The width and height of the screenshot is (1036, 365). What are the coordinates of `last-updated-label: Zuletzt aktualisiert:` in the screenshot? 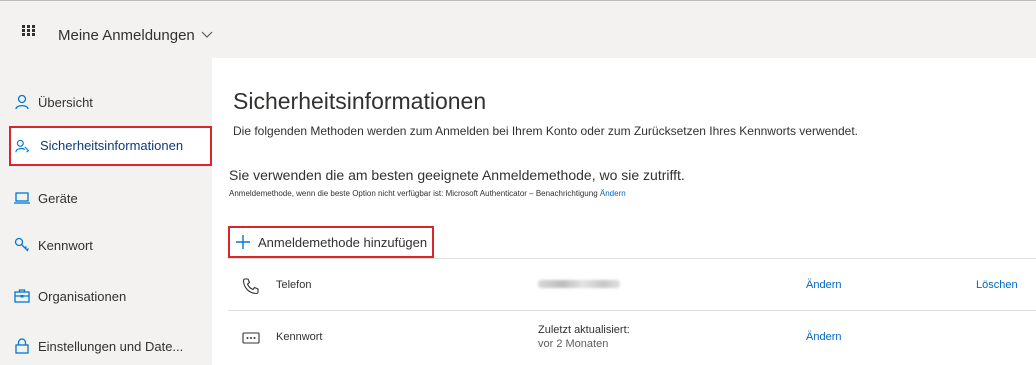 It's located at (584, 330).